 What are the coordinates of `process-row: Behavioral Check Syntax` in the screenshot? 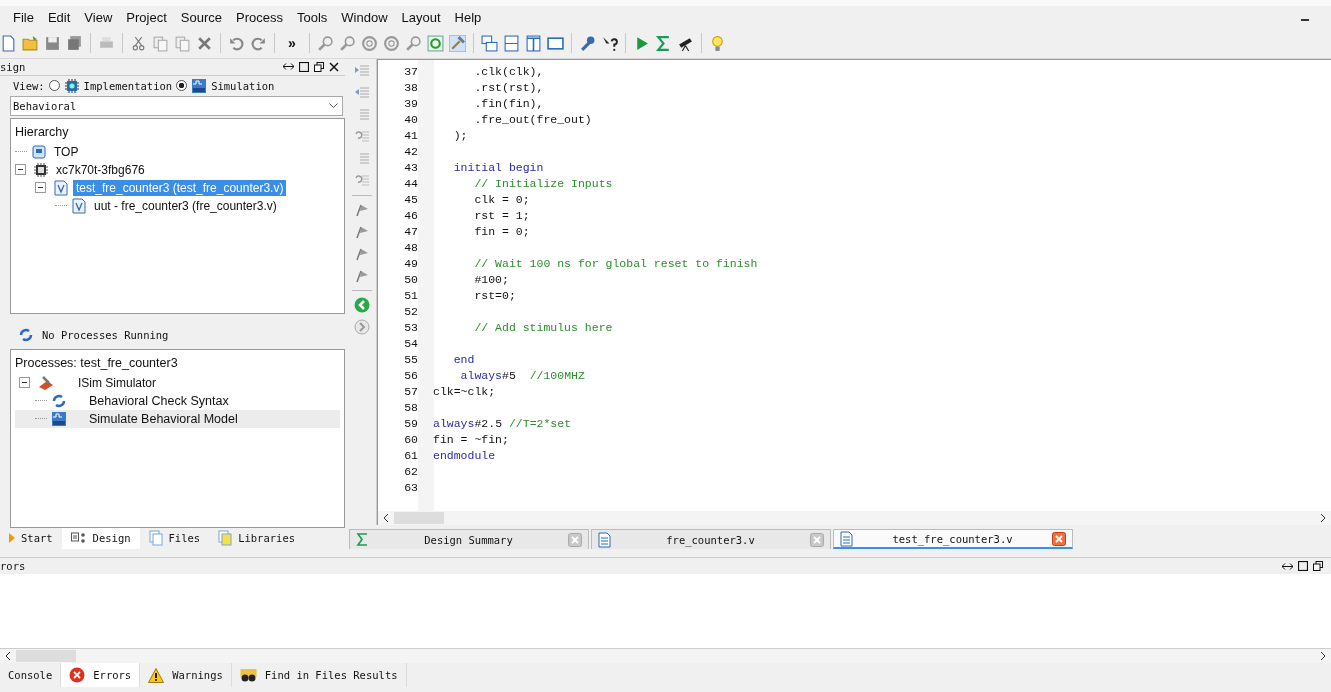 It's located at (177, 400).